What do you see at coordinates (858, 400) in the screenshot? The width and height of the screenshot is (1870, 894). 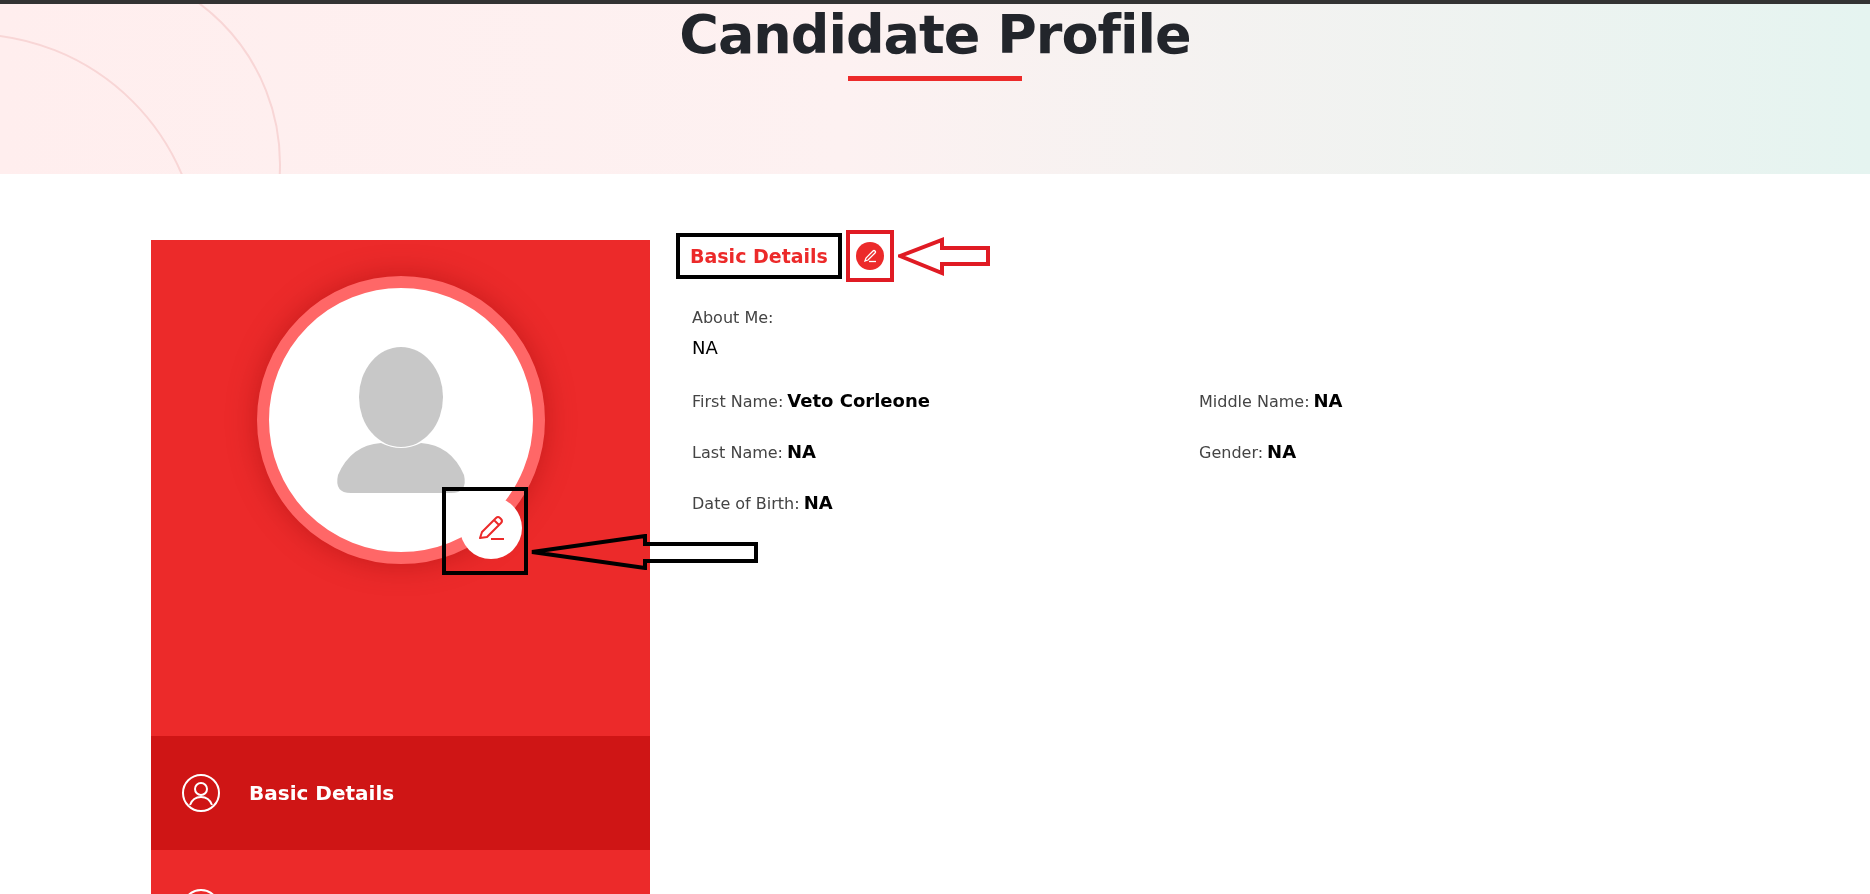 I see `field-value: Veto Corleone` at bounding box center [858, 400].